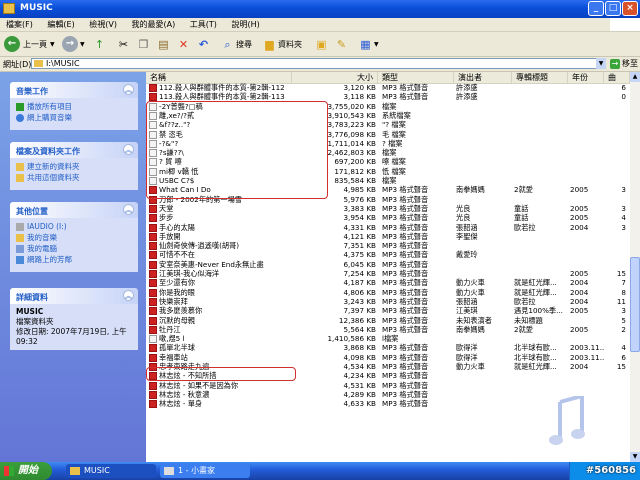 The width and height of the screenshot is (640, 480). Describe the element at coordinates (630, 8) in the screenshot. I see `close-button: ×` at that location.